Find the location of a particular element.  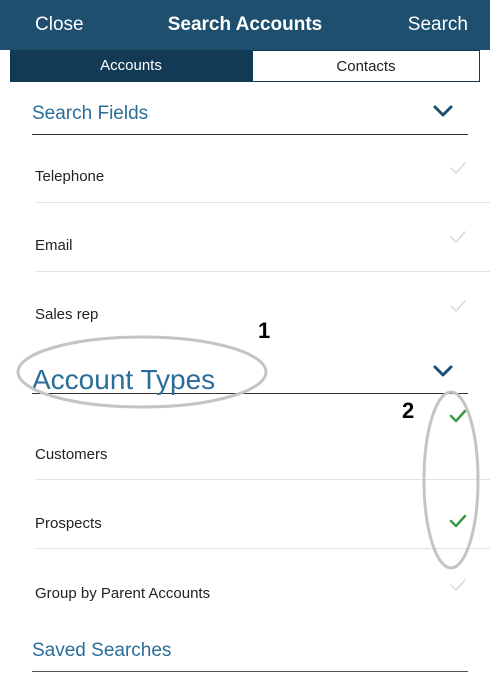

annotation-label-2: 2 is located at coordinates (408, 410).